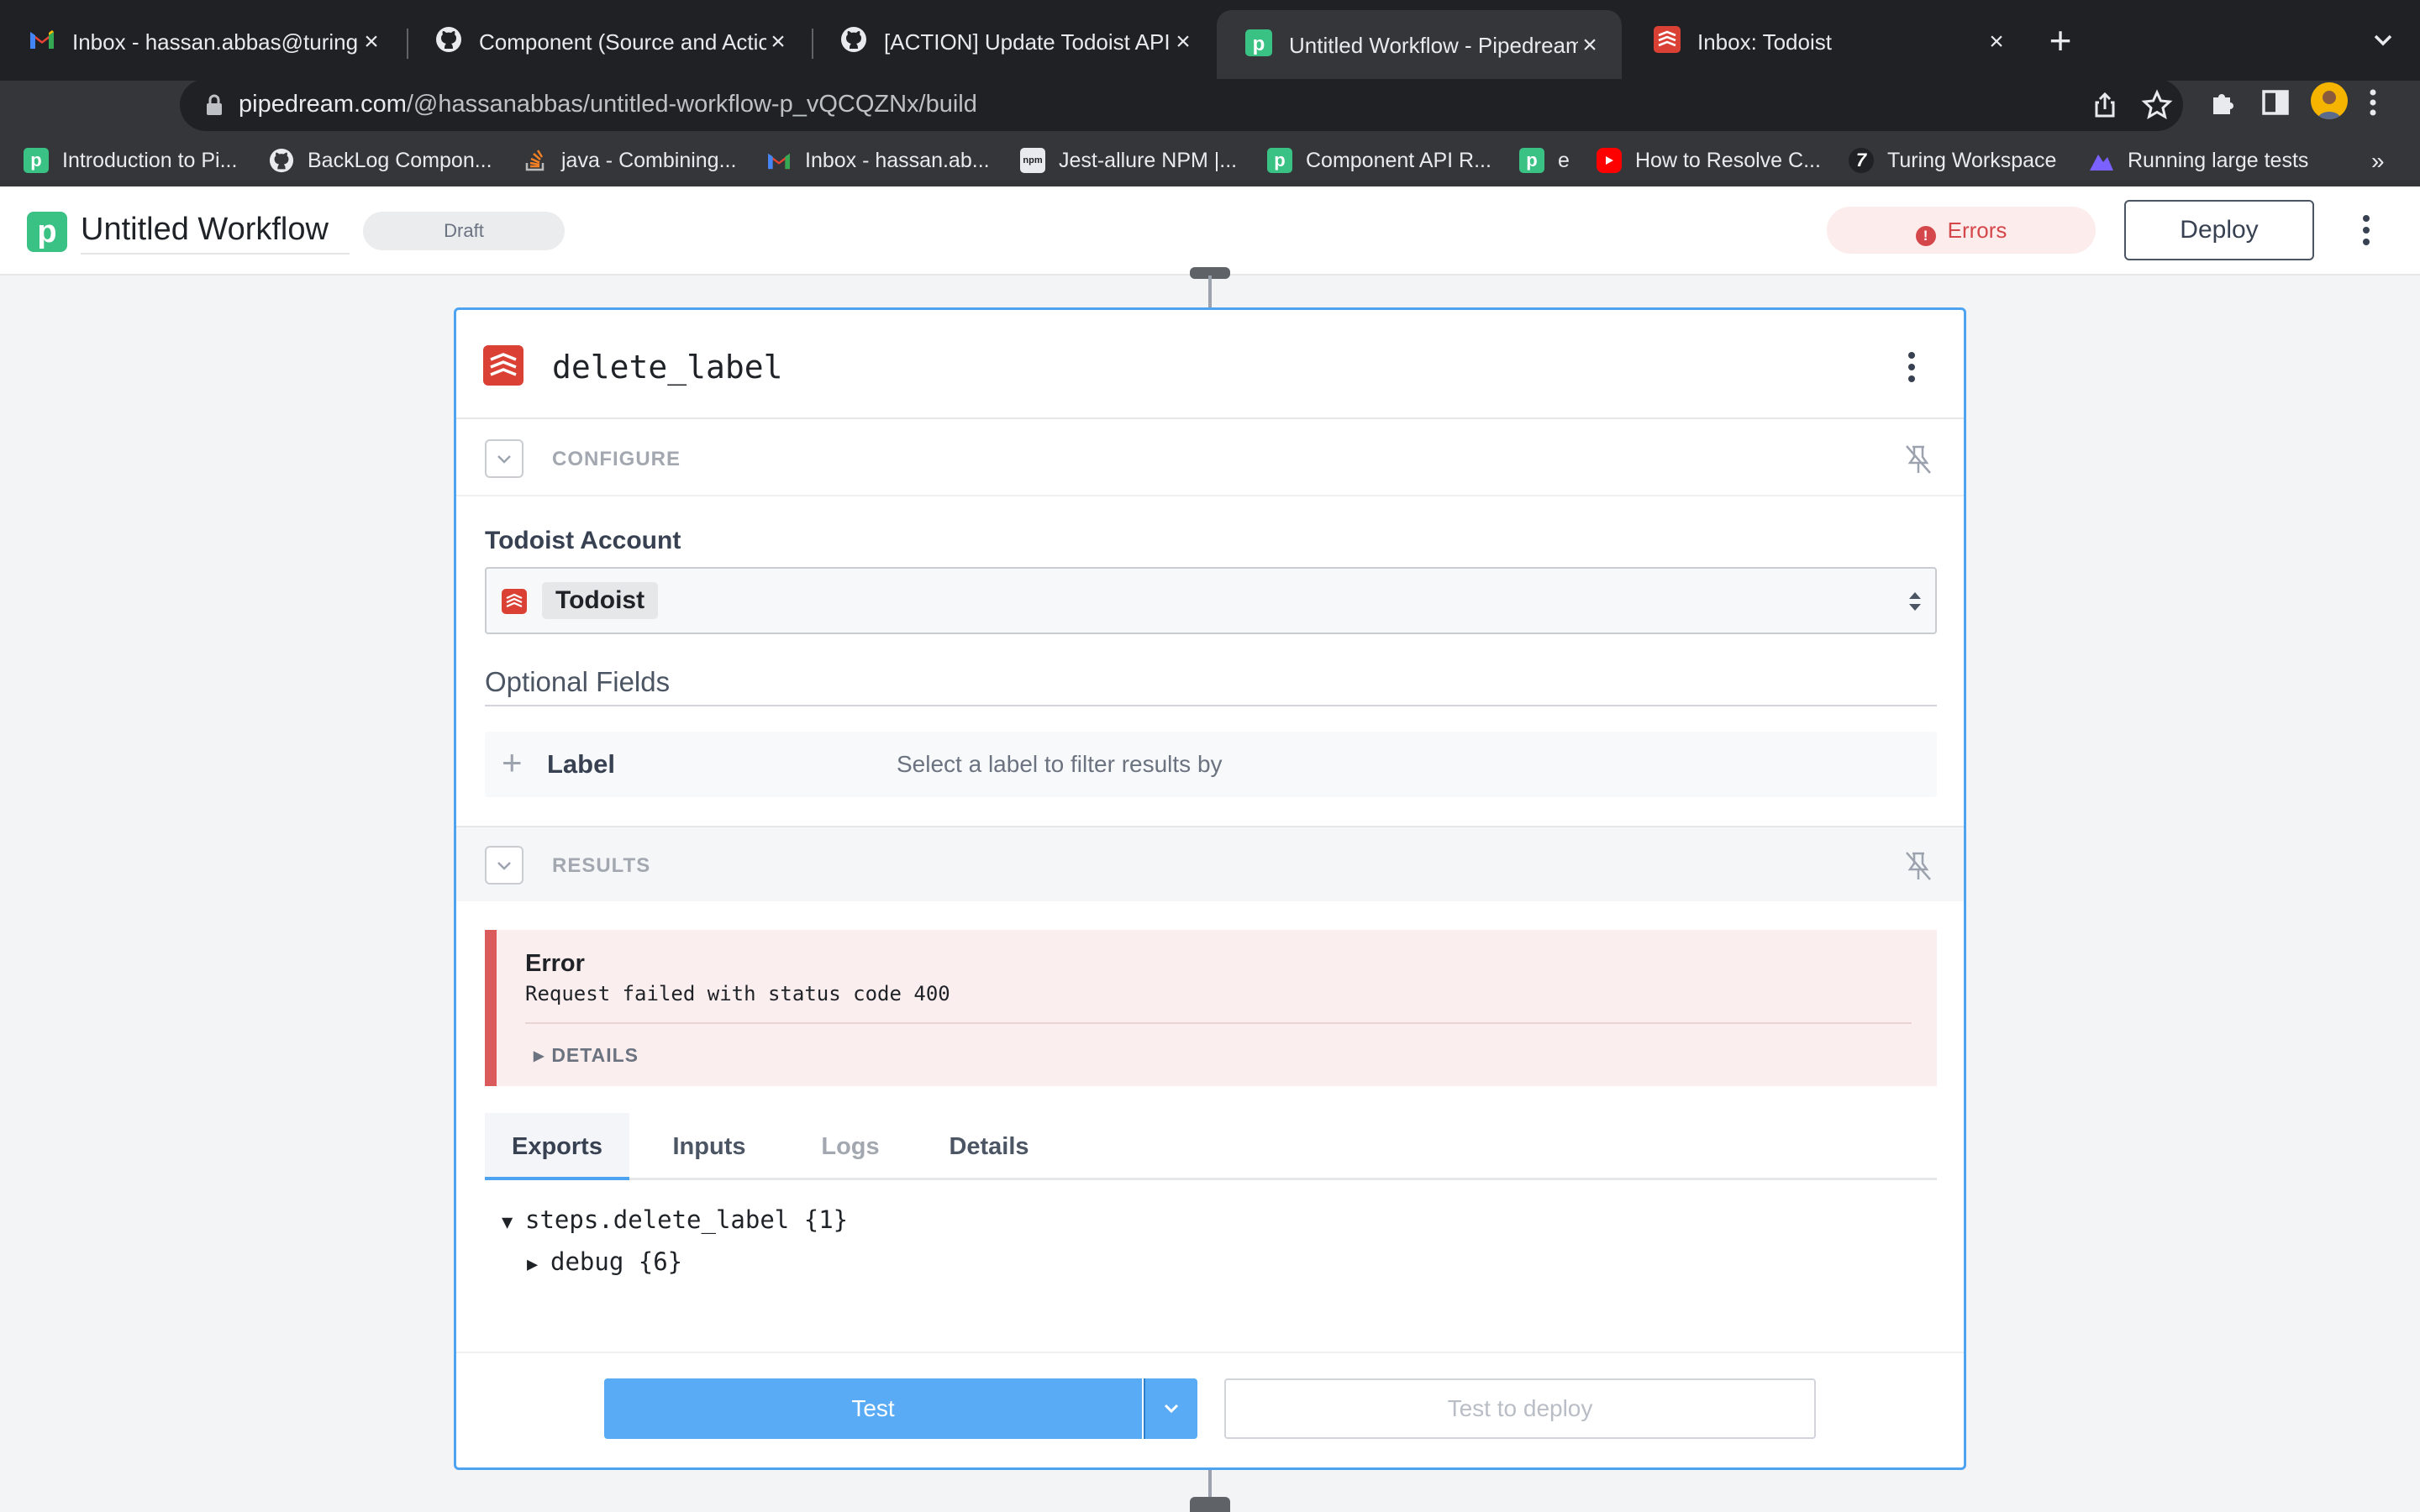  What do you see at coordinates (1544, 160) in the screenshot?
I see `bookmark-item: p e` at bounding box center [1544, 160].